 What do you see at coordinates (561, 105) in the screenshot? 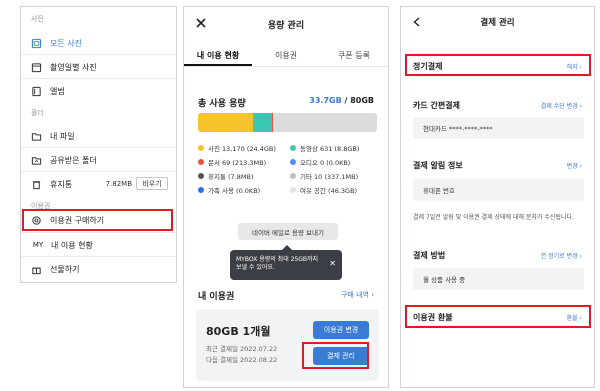
I see `change-payment-method-link: 결제 수단 변경 ›` at bounding box center [561, 105].